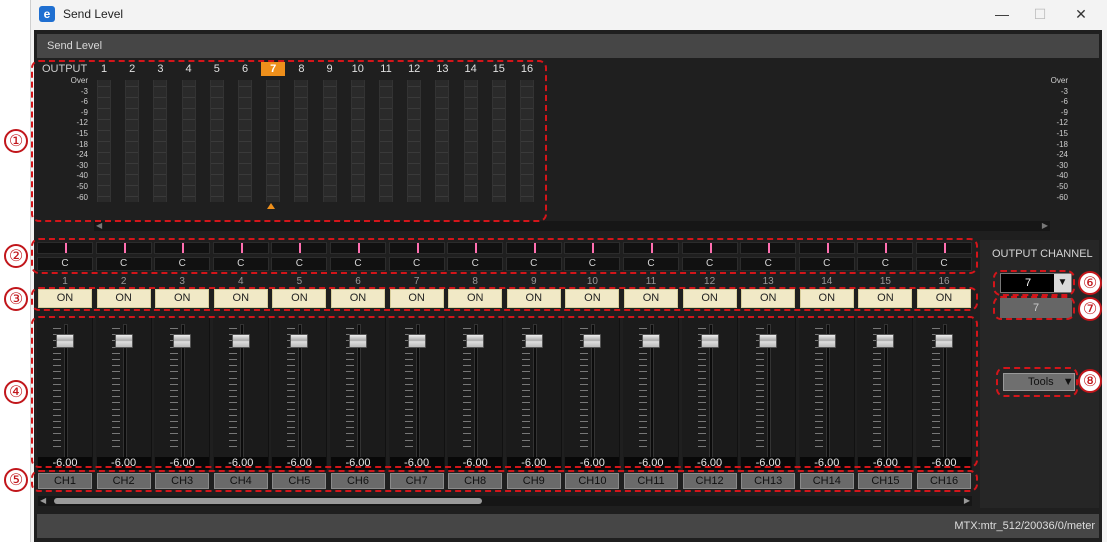 Image resolution: width=1107 pixels, height=542 pixels. What do you see at coordinates (1062, 165) in the screenshot?
I see `meter-scale-label: -30` at bounding box center [1062, 165].